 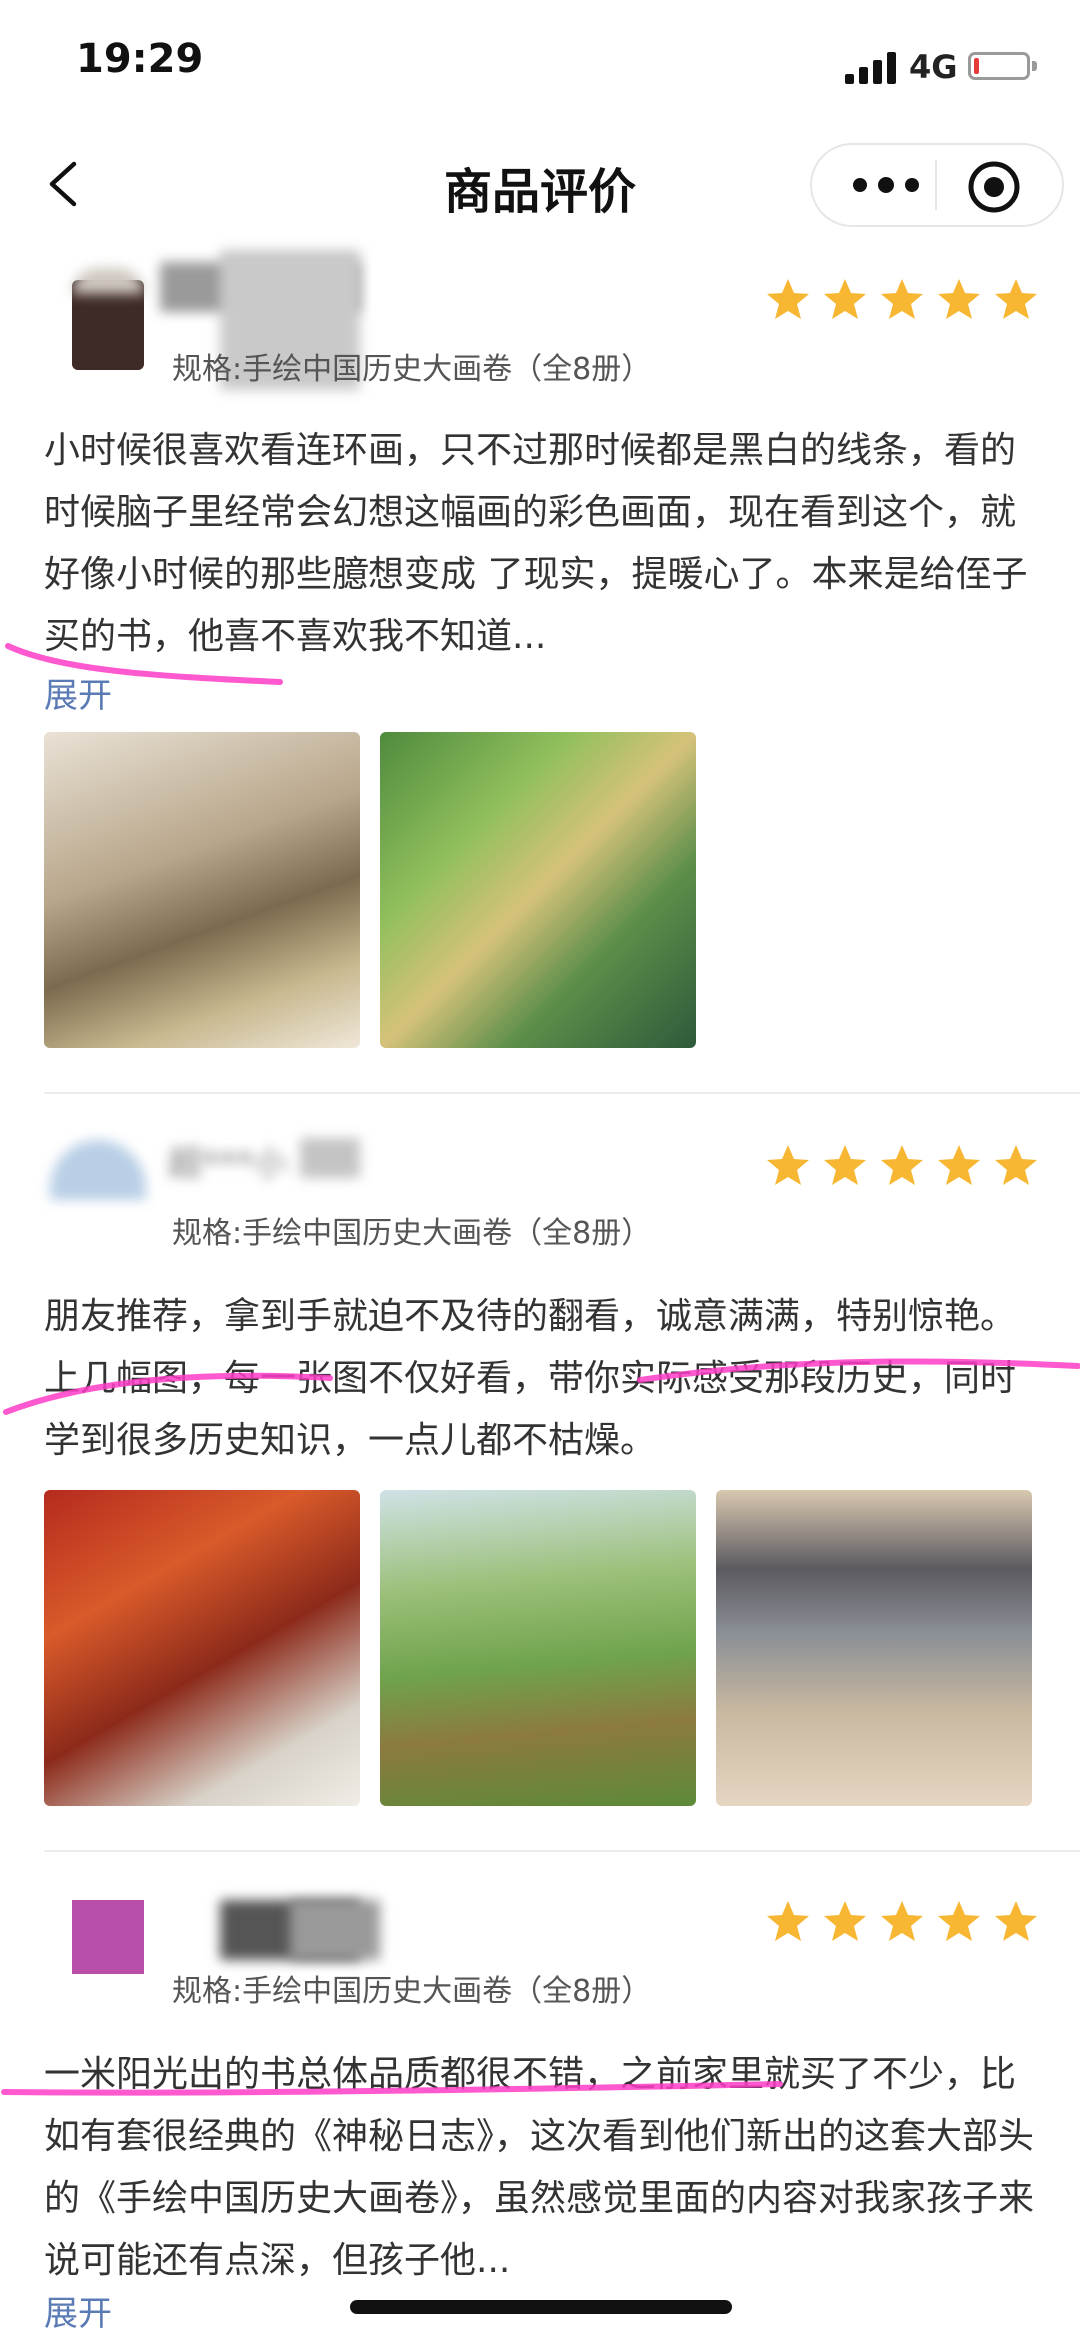 I want to click on capsule-divider, so click(x=936, y=185).